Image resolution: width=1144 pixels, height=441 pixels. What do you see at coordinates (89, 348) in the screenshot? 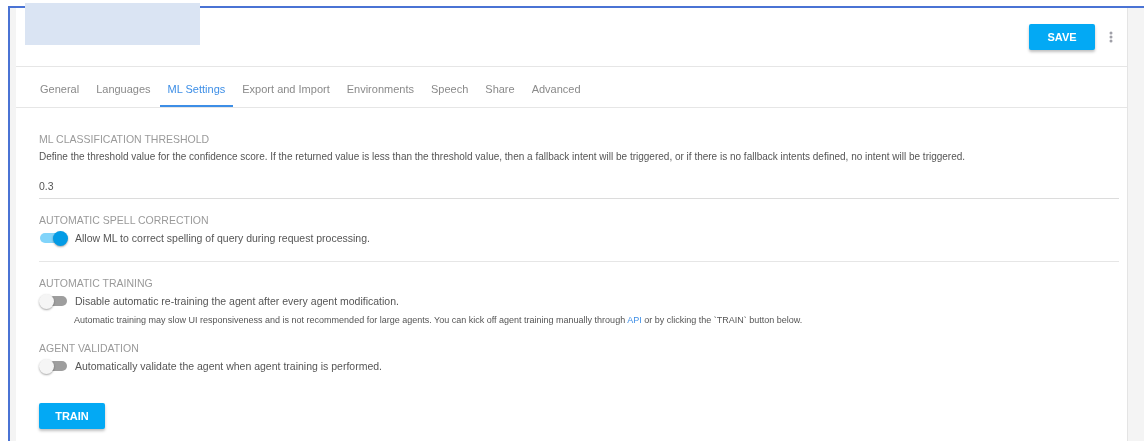
I see `section-heading: AGENT VALIDATION` at bounding box center [89, 348].